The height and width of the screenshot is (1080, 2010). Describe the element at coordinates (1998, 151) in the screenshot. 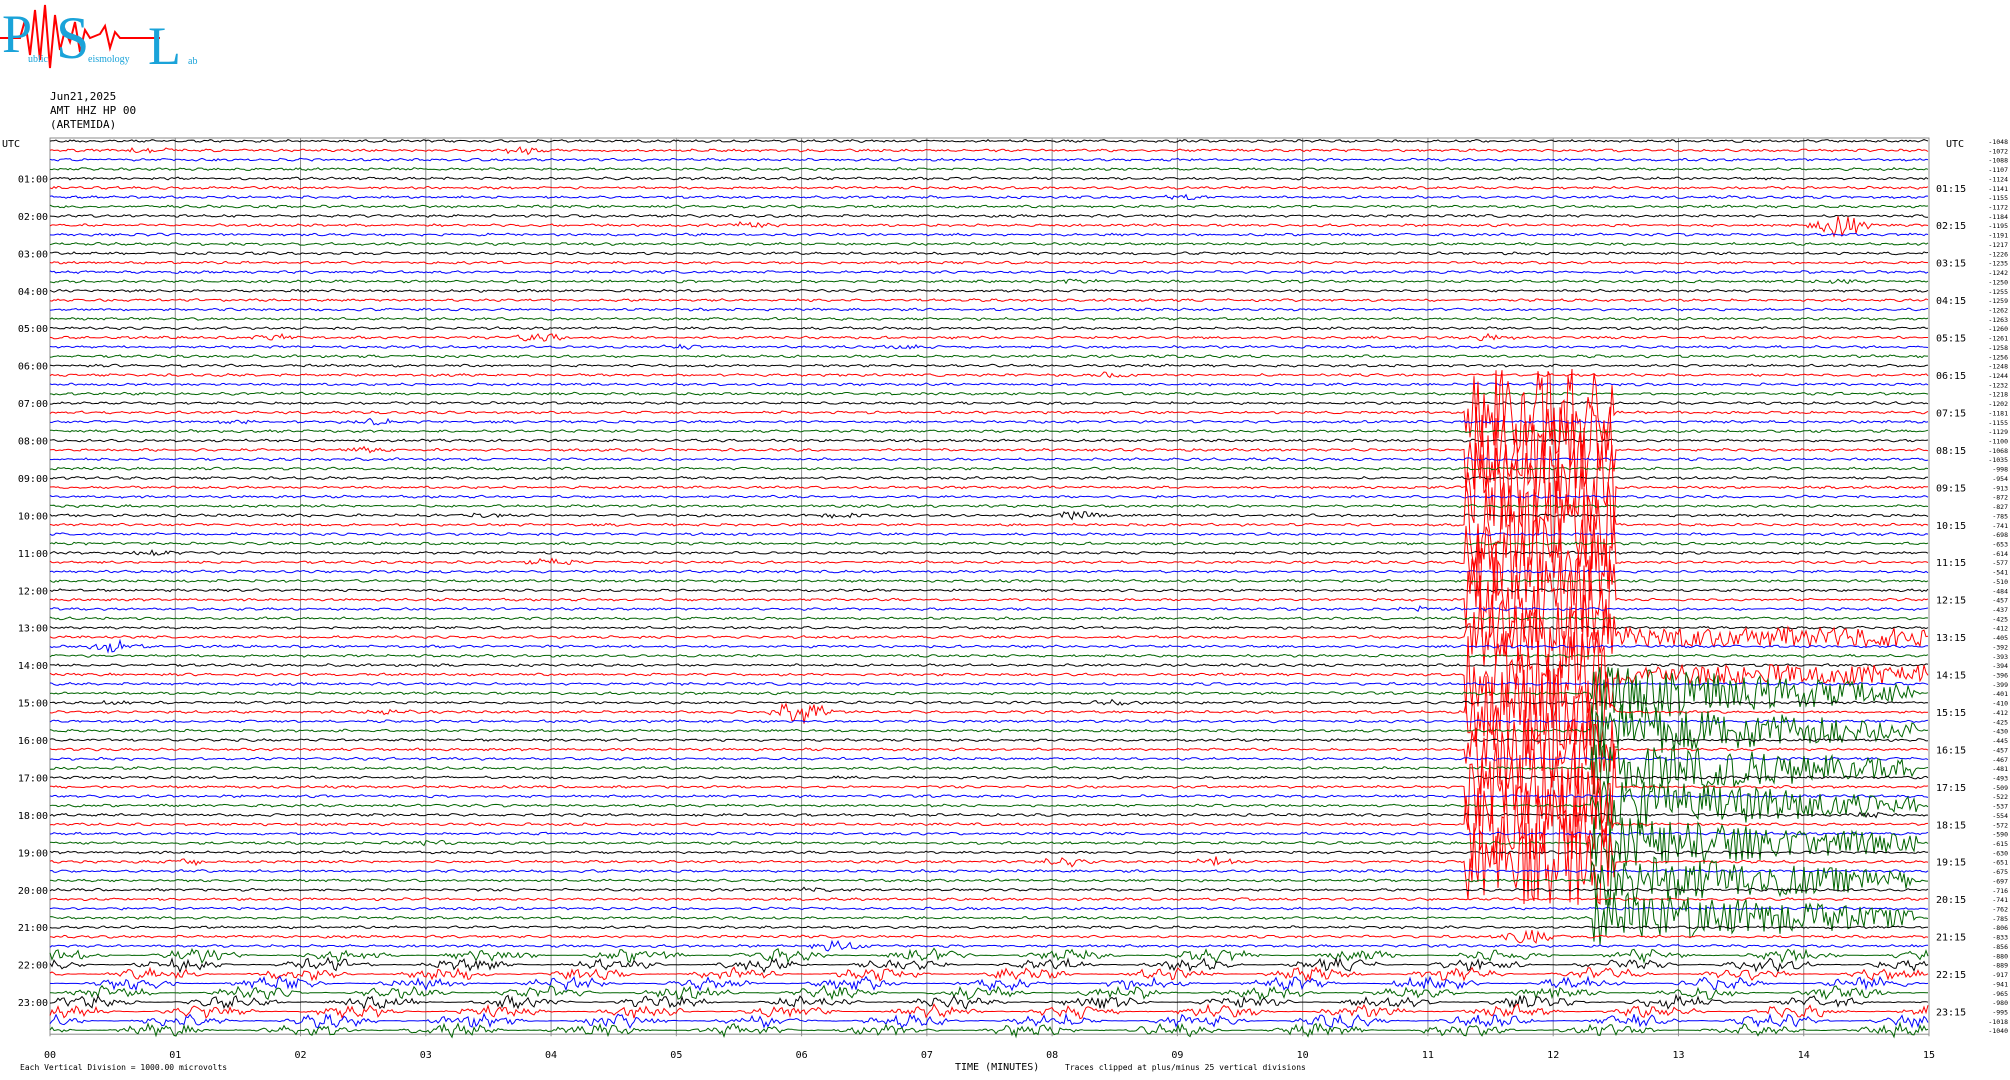

I see `right-offset-label: -1072` at that location.